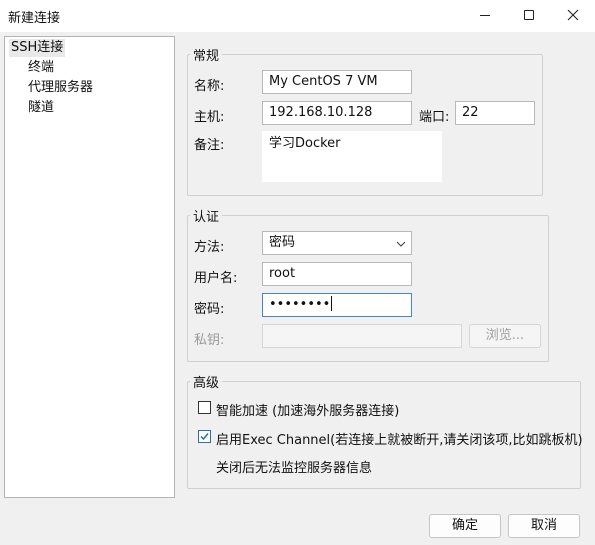  What do you see at coordinates (209, 145) in the screenshot?
I see `note-label: 备注:` at bounding box center [209, 145].